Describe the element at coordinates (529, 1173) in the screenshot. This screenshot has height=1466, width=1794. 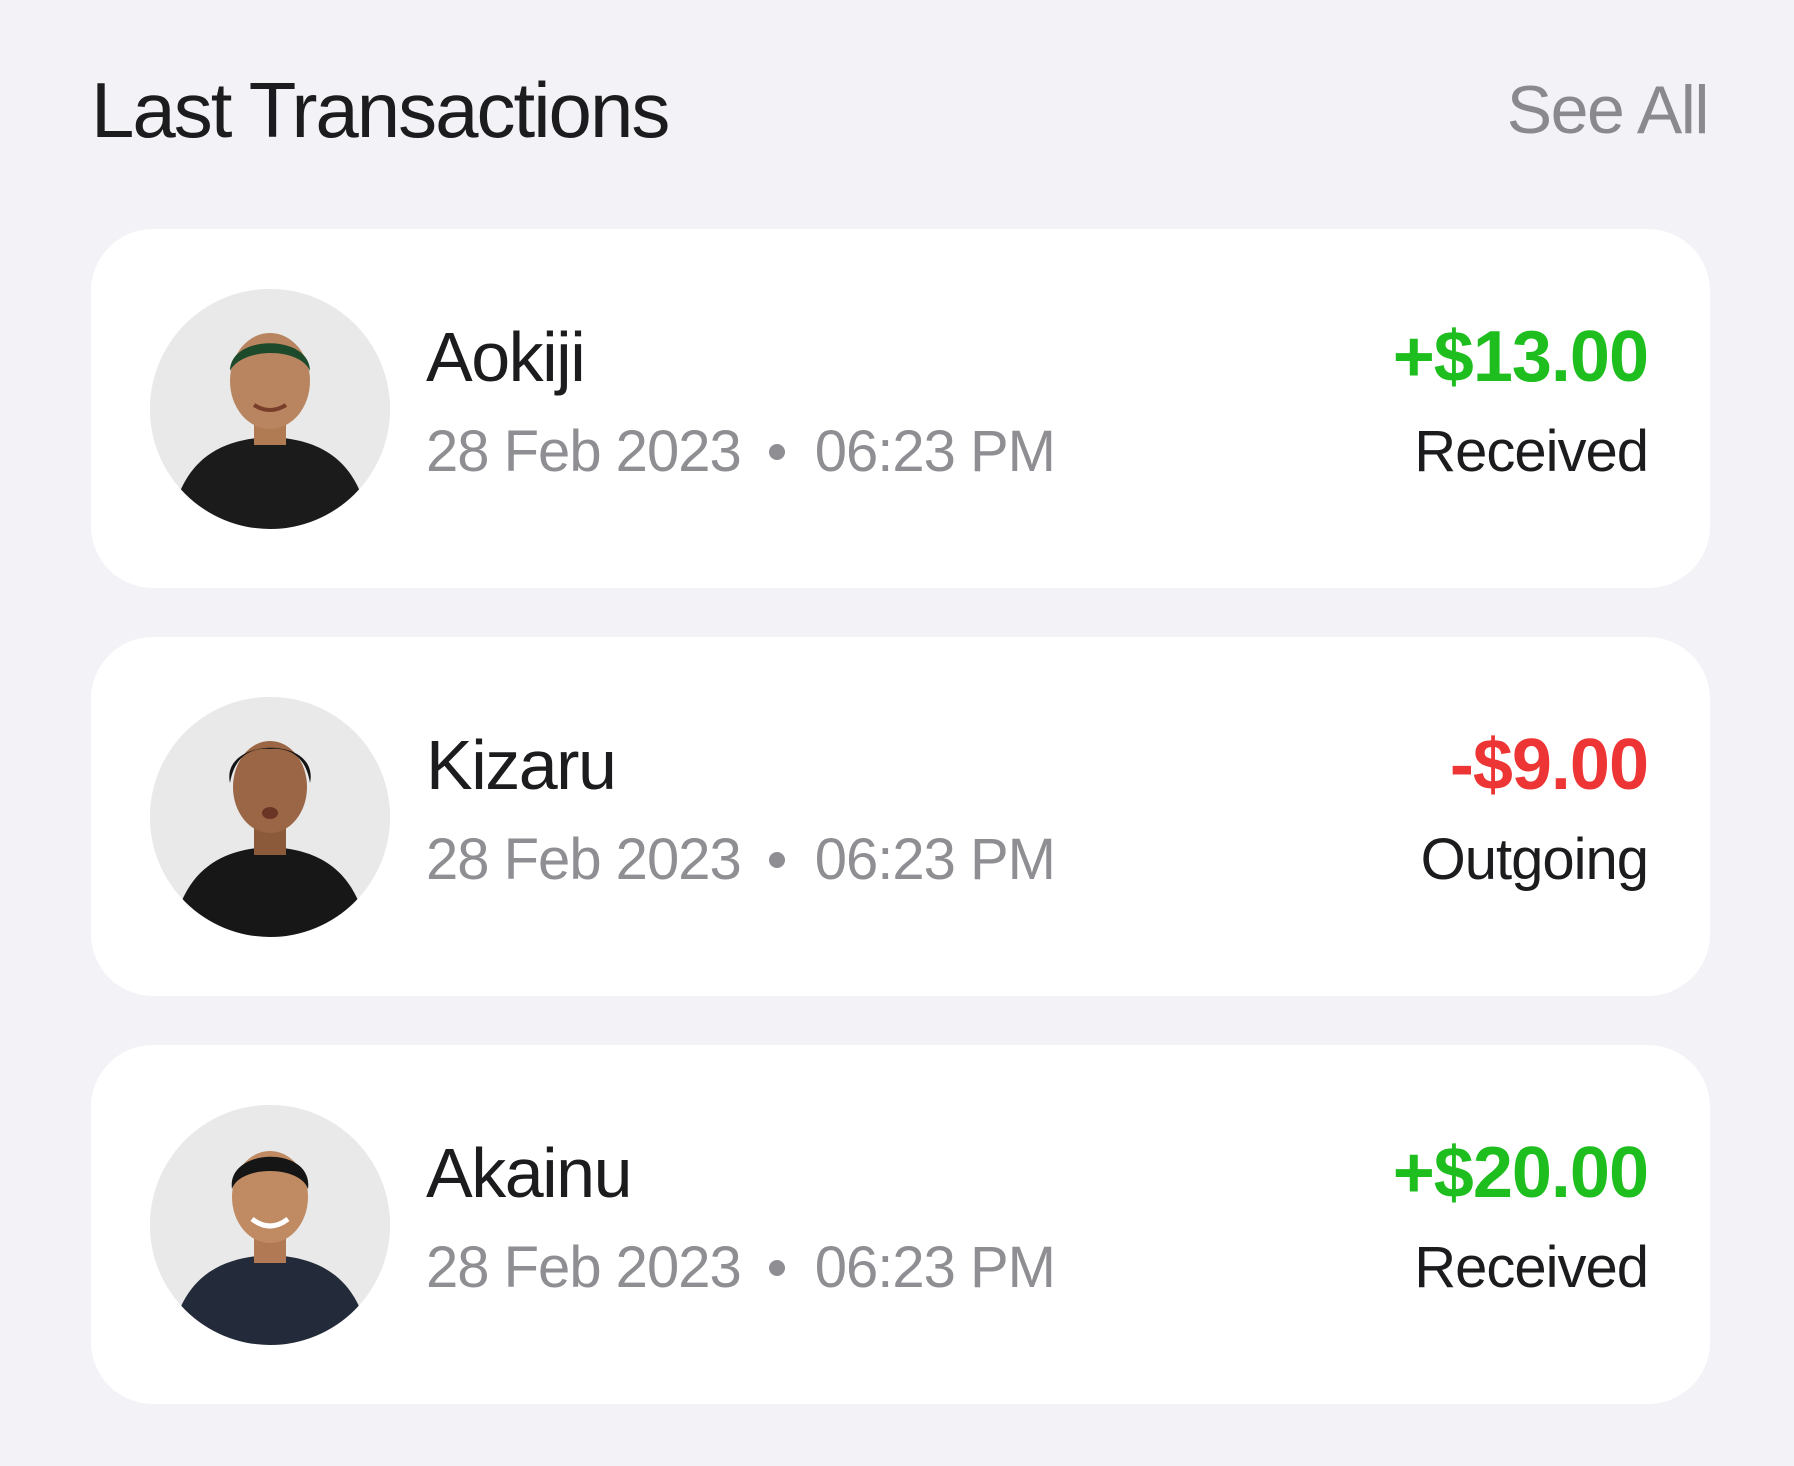
I see `contact-name: Akainu` at that location.